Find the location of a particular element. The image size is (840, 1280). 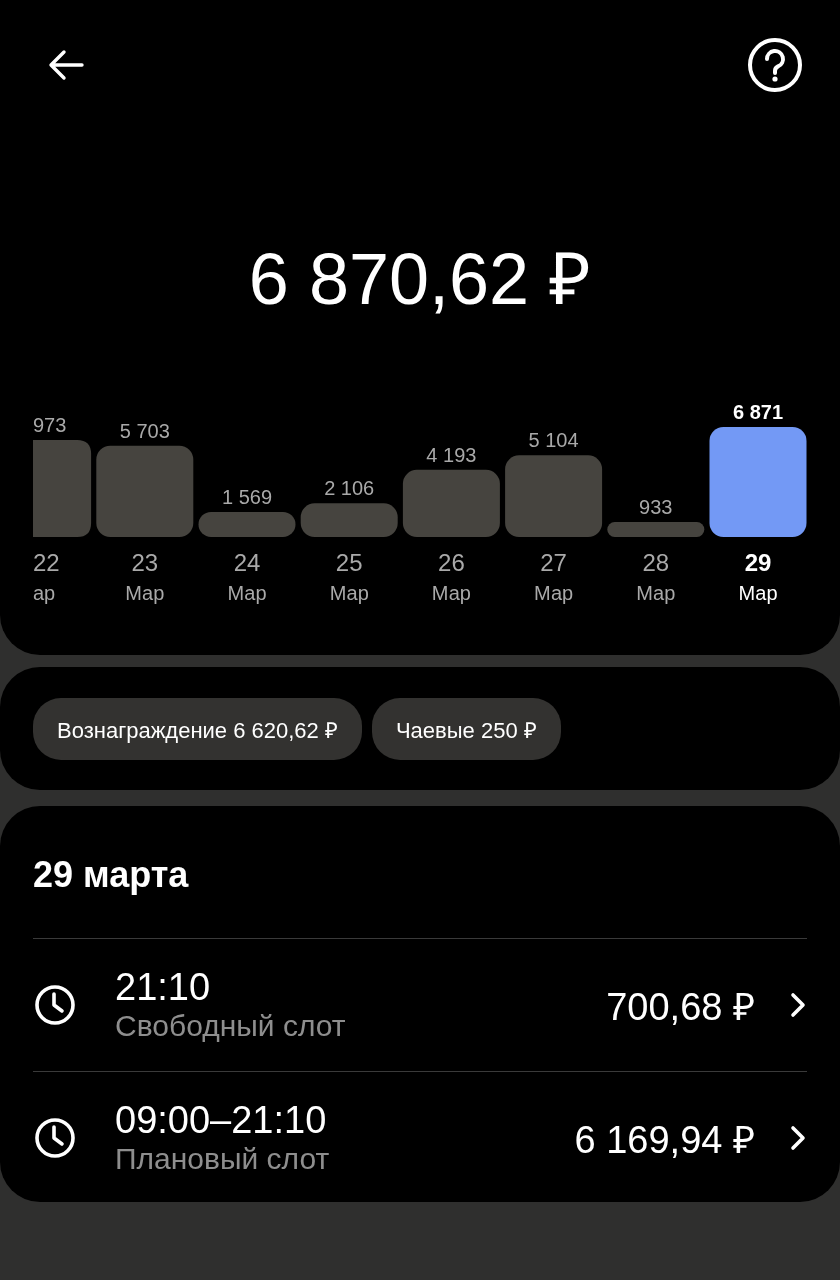

slot-amount: 6 169,94 ₽ is located at coordinates (664, 1140).